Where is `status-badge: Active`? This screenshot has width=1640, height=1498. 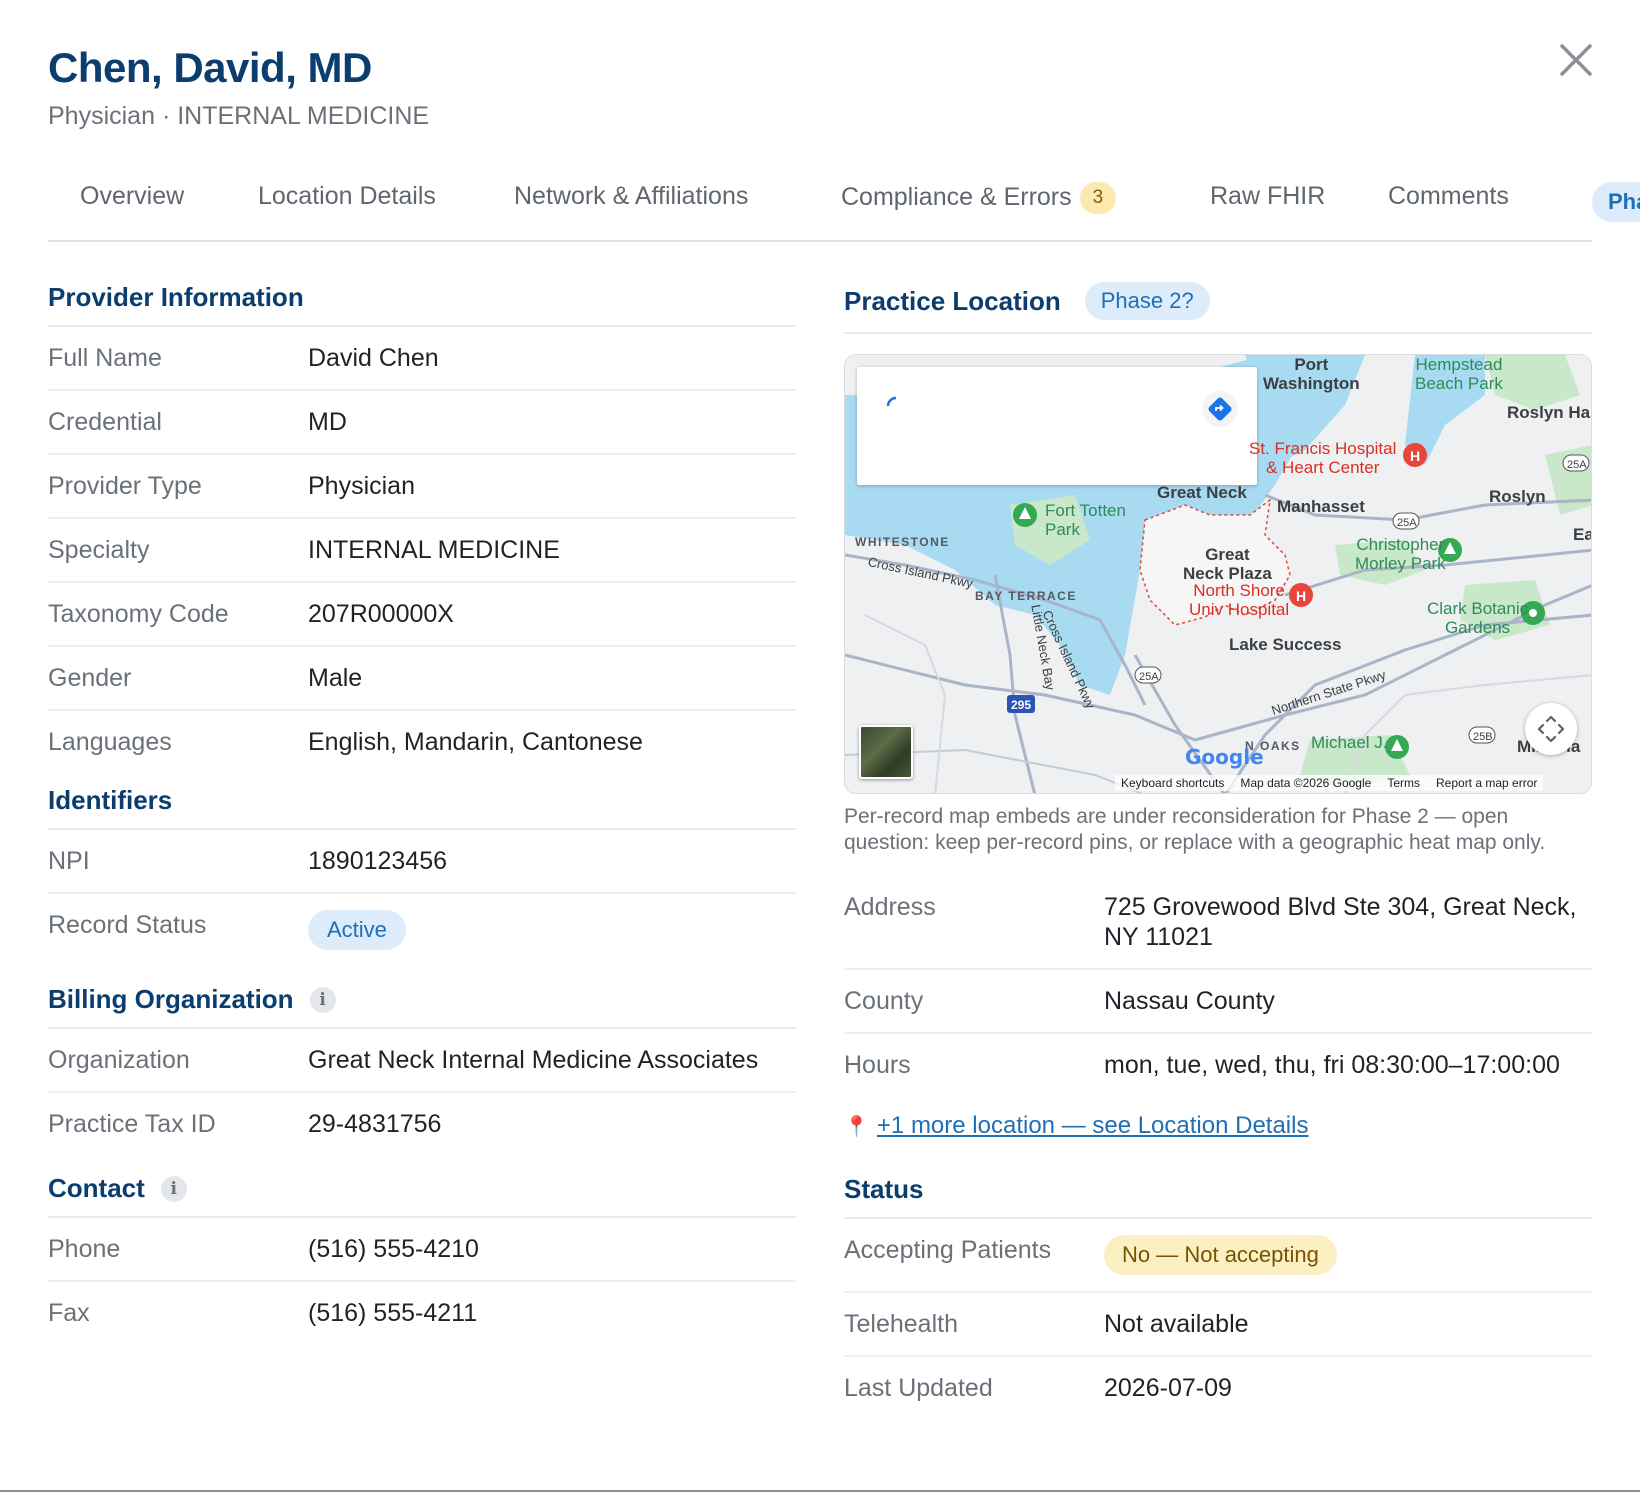 status-badge: Active is located at coordinates (357, 930).